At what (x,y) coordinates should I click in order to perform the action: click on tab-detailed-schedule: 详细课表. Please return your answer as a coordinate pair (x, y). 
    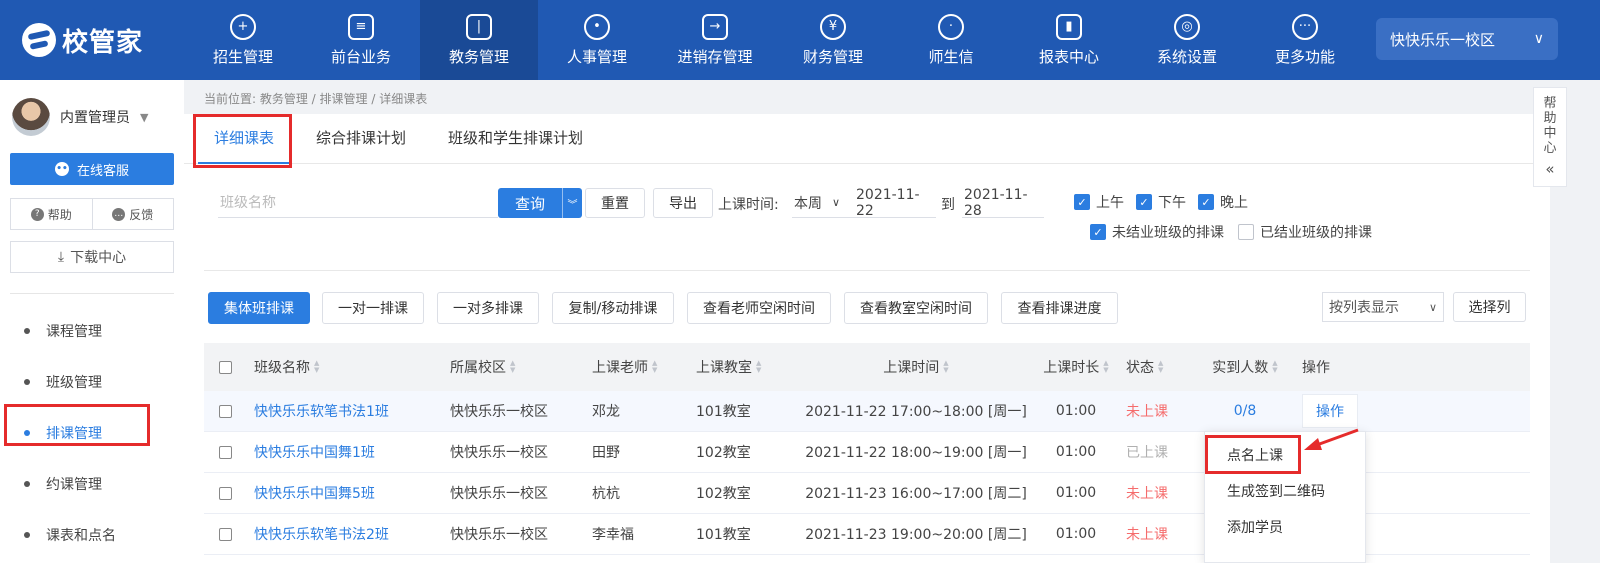
    Looking at the image, I should click on (244, 139).